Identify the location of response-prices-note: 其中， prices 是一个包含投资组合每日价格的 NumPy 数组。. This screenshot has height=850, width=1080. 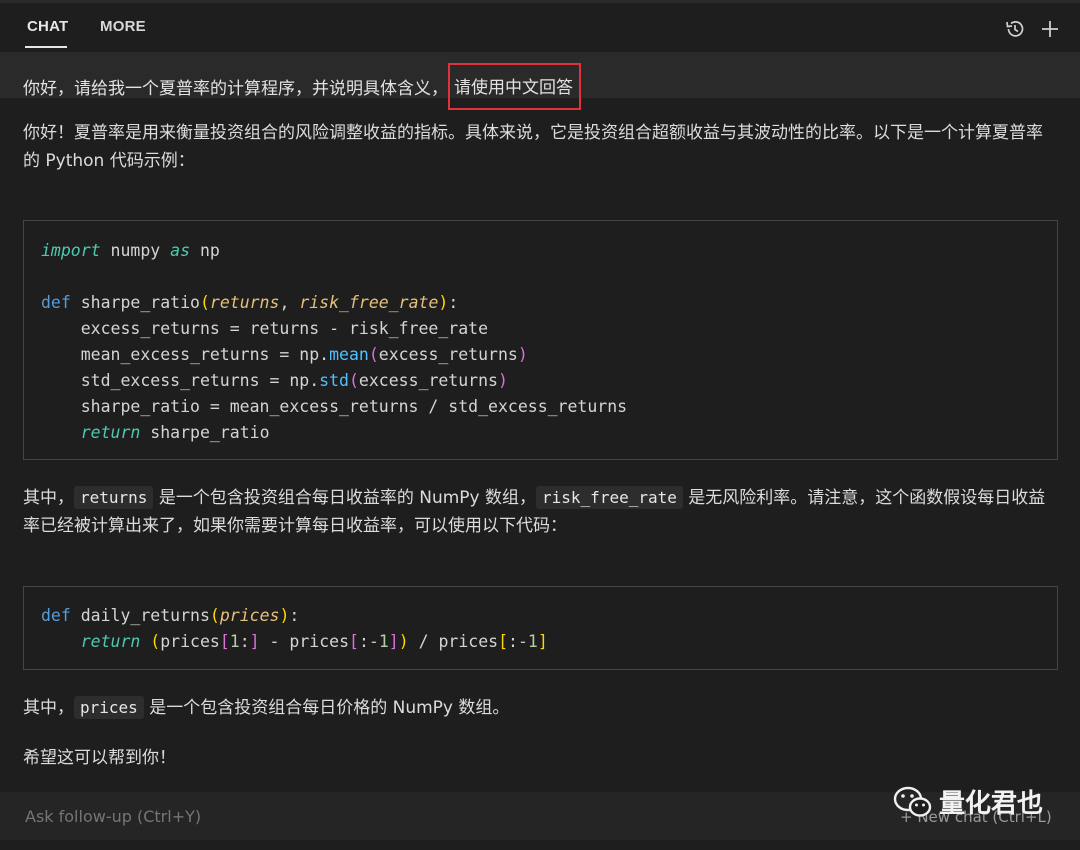
(266, 707).